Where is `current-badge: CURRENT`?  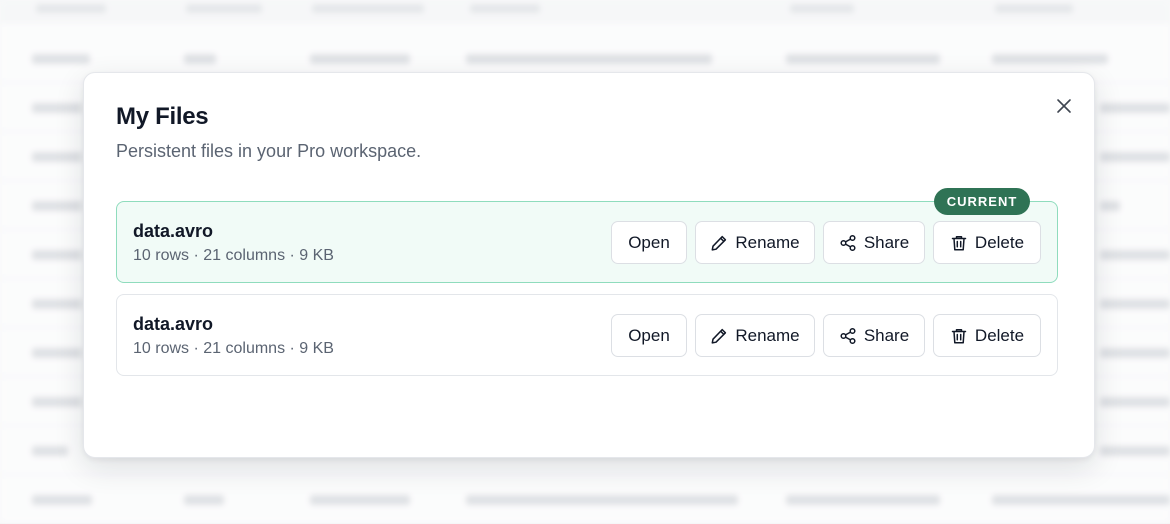
current-badge: CURRENT is located at coordinates (982, 201).